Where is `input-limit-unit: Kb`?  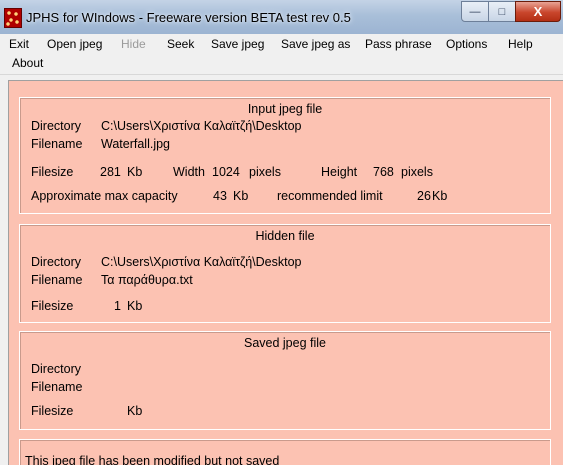 input-limit-unit: Kb is located at coordinates (440, 196).